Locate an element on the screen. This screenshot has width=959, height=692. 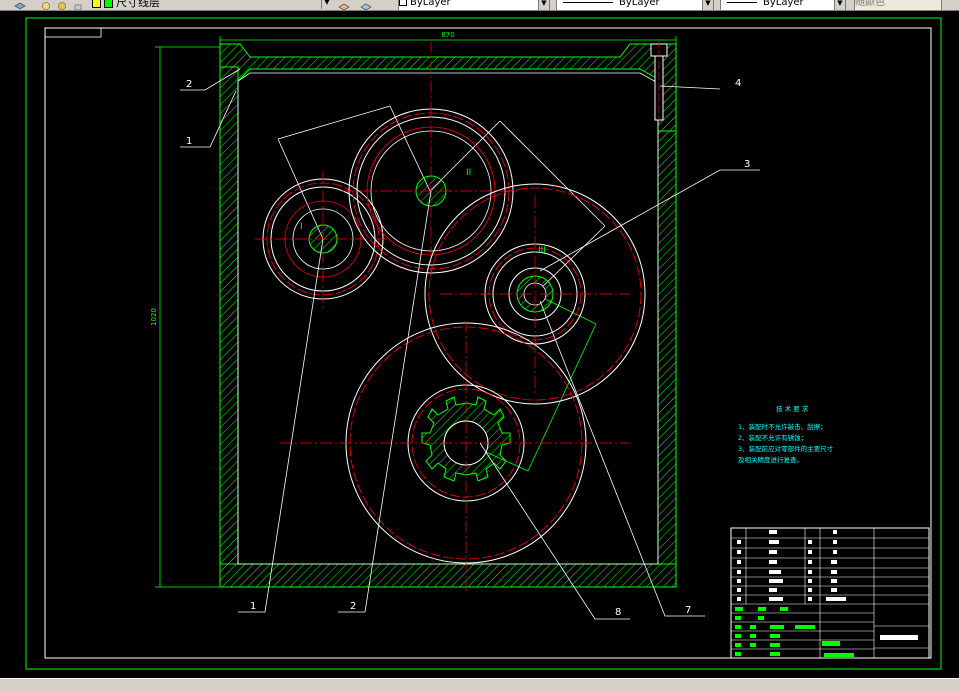
gear-3-label: III is located at coordinates (542, 251).